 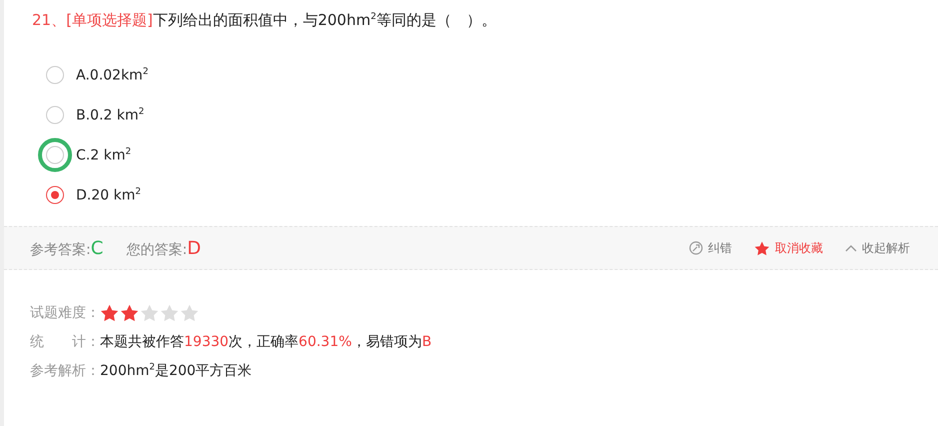 I want to click on collapse-button: 收起解析, so click(x=877, y=248).